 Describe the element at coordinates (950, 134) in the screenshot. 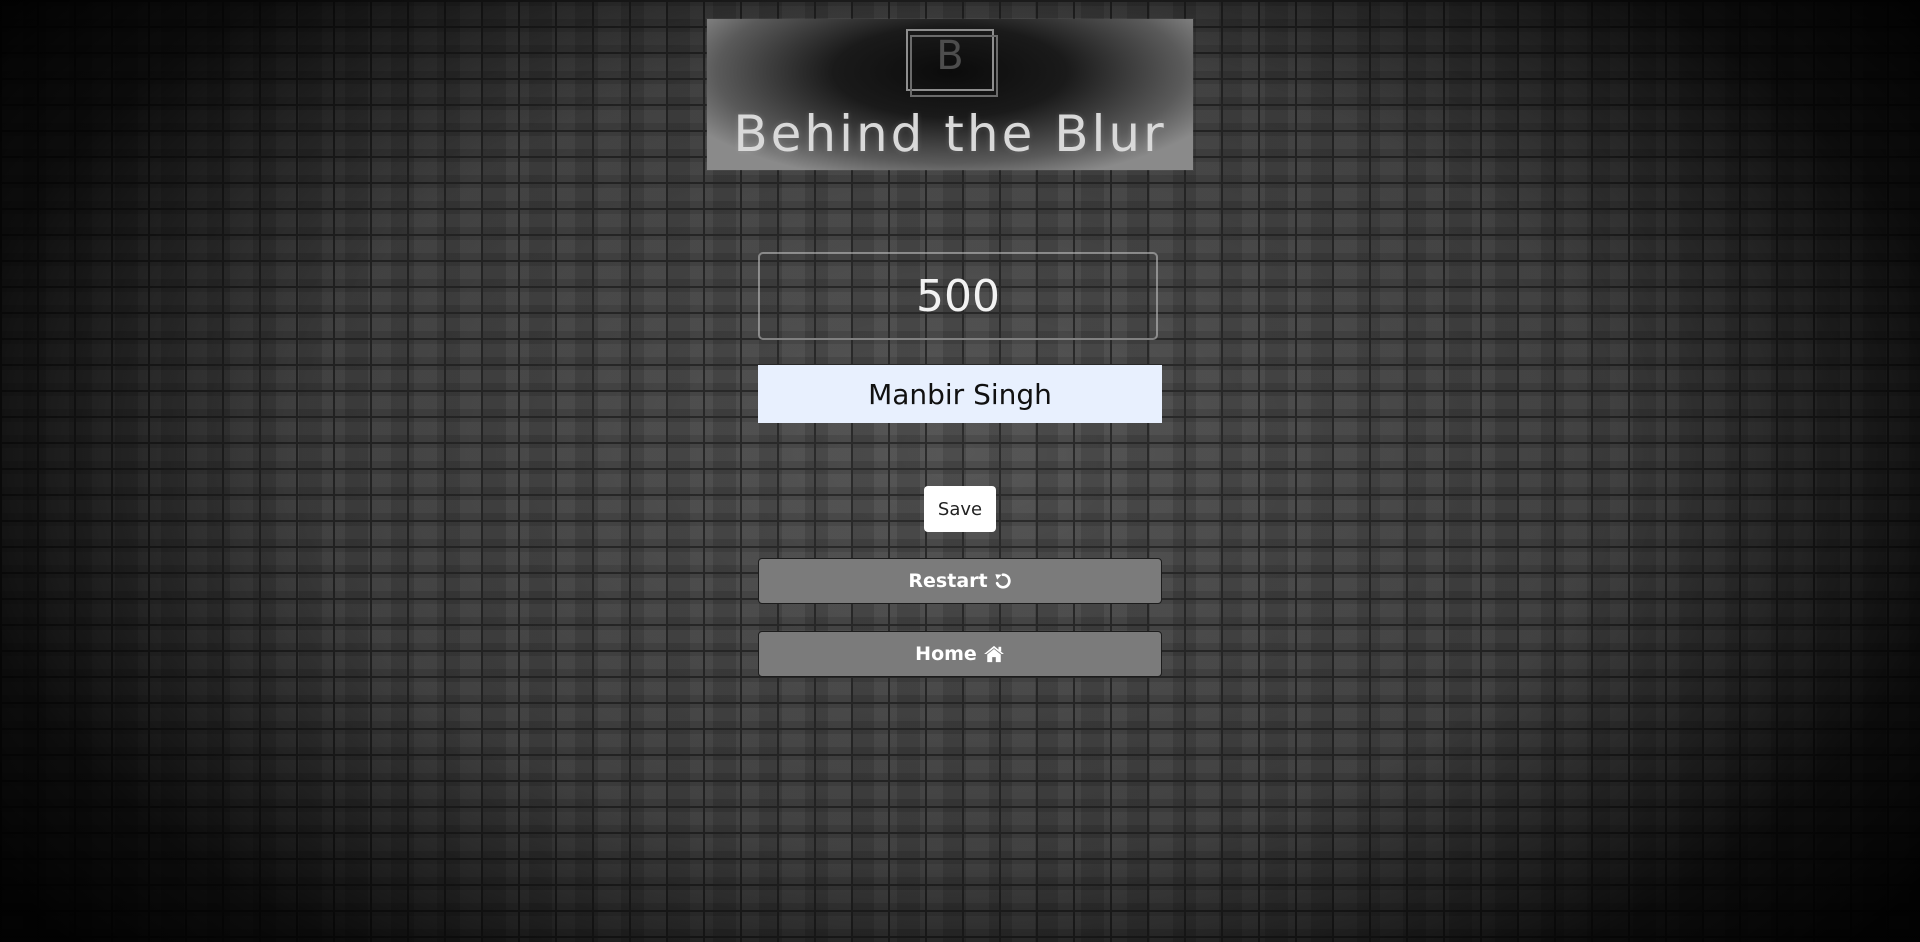

I see `logo-title: Behind the Blur` at that location.